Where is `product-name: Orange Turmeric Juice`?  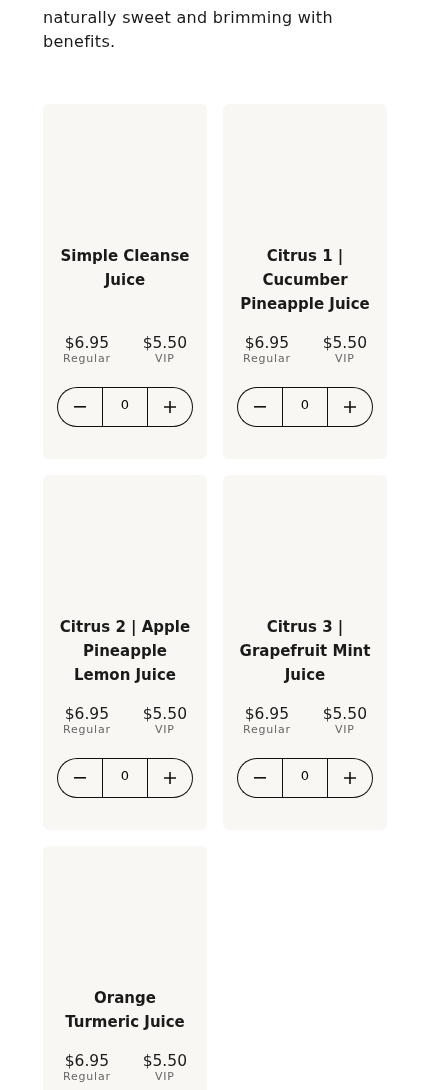
product-name: Orange Turmeric Juice is located at coordinates (125, 1010).